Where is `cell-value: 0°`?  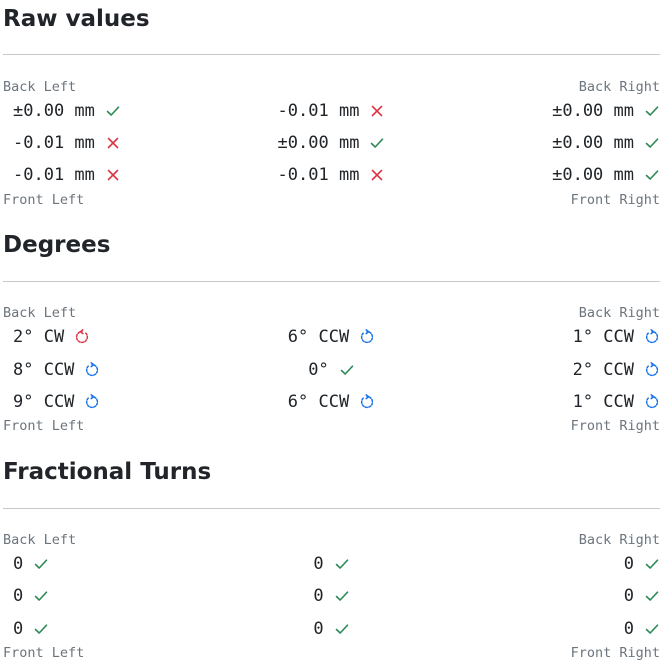 cell-value: 0° is located at coordinates (318, 370).